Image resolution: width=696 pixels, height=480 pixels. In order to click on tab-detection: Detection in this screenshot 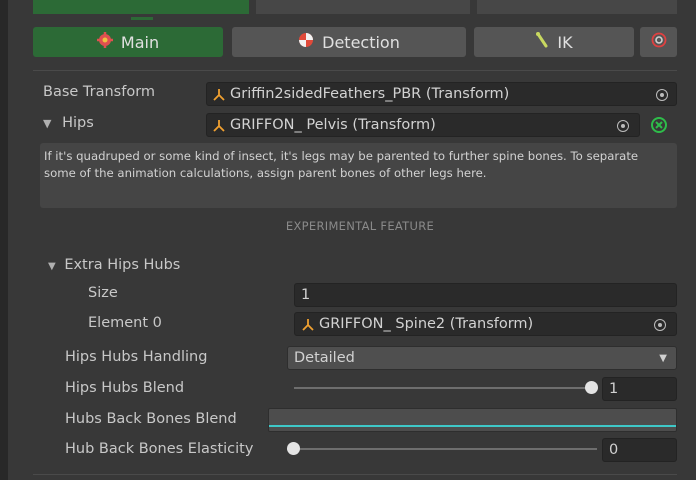, I will do `click(349, 42)`.